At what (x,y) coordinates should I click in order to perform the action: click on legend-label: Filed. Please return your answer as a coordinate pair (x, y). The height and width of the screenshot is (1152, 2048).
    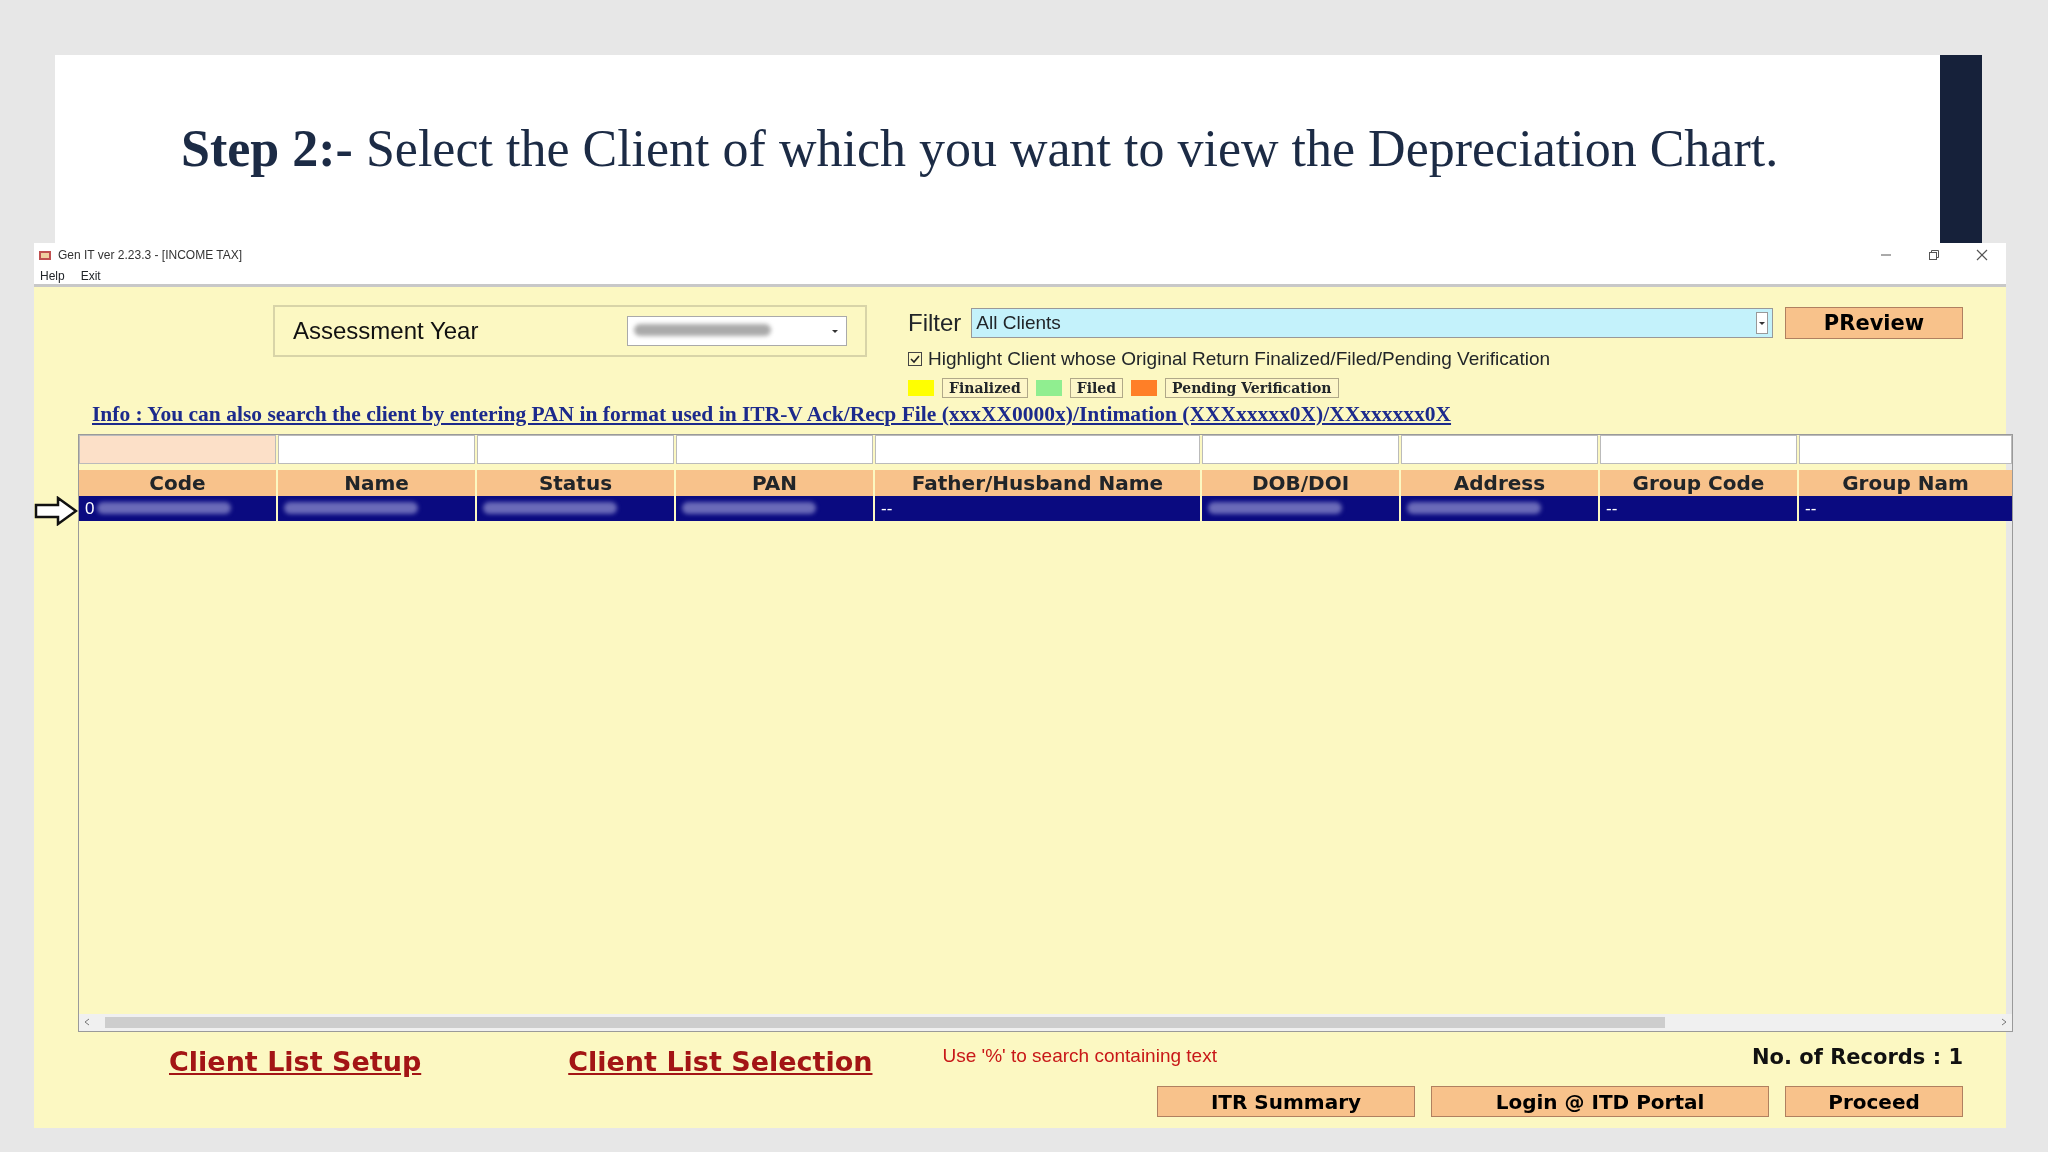
    Looking at the image, I should click on (1096, 387).